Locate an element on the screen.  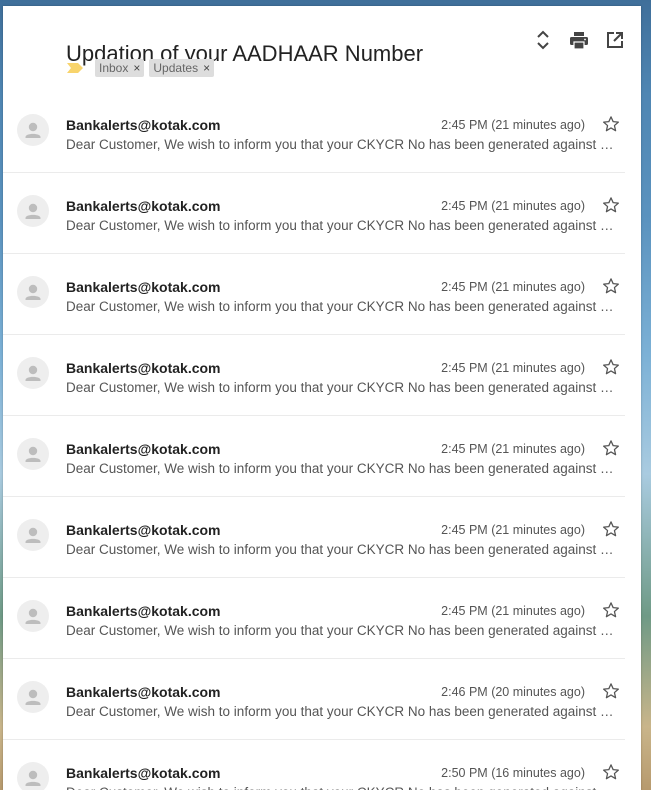
message-timestamp: 2:50 PM (16 minutes ago) is located at coordinates (513, 773).